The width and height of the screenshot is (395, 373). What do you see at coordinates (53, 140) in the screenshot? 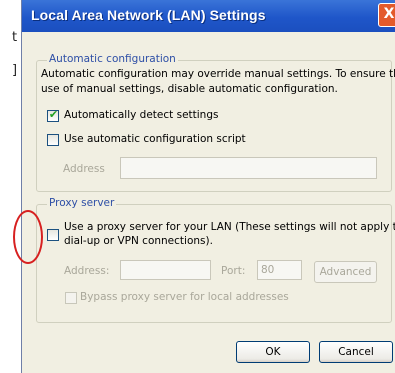
I see `auto-config-script-checkbox` at bounding box center [53, 140].